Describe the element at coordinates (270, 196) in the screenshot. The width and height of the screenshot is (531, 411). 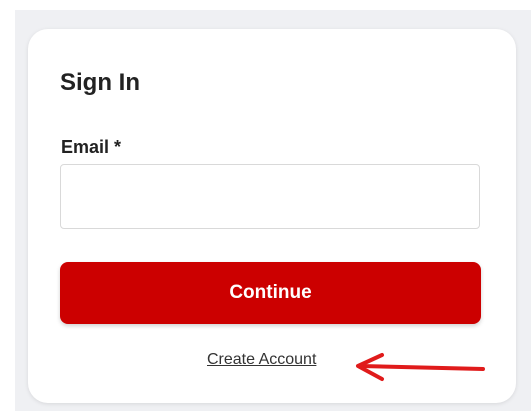
I see `email-field` at that location.